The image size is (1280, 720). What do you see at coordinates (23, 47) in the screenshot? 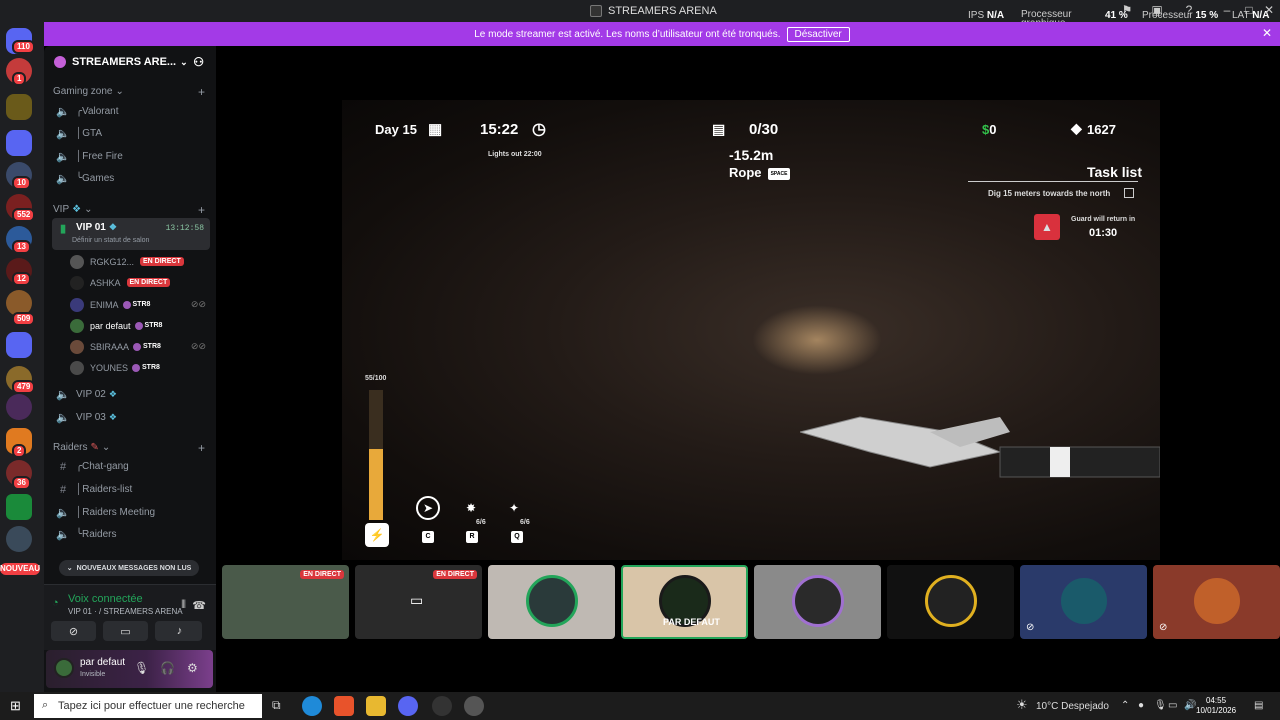
I see `server-badge: 110` at bounding box center [23, 47].